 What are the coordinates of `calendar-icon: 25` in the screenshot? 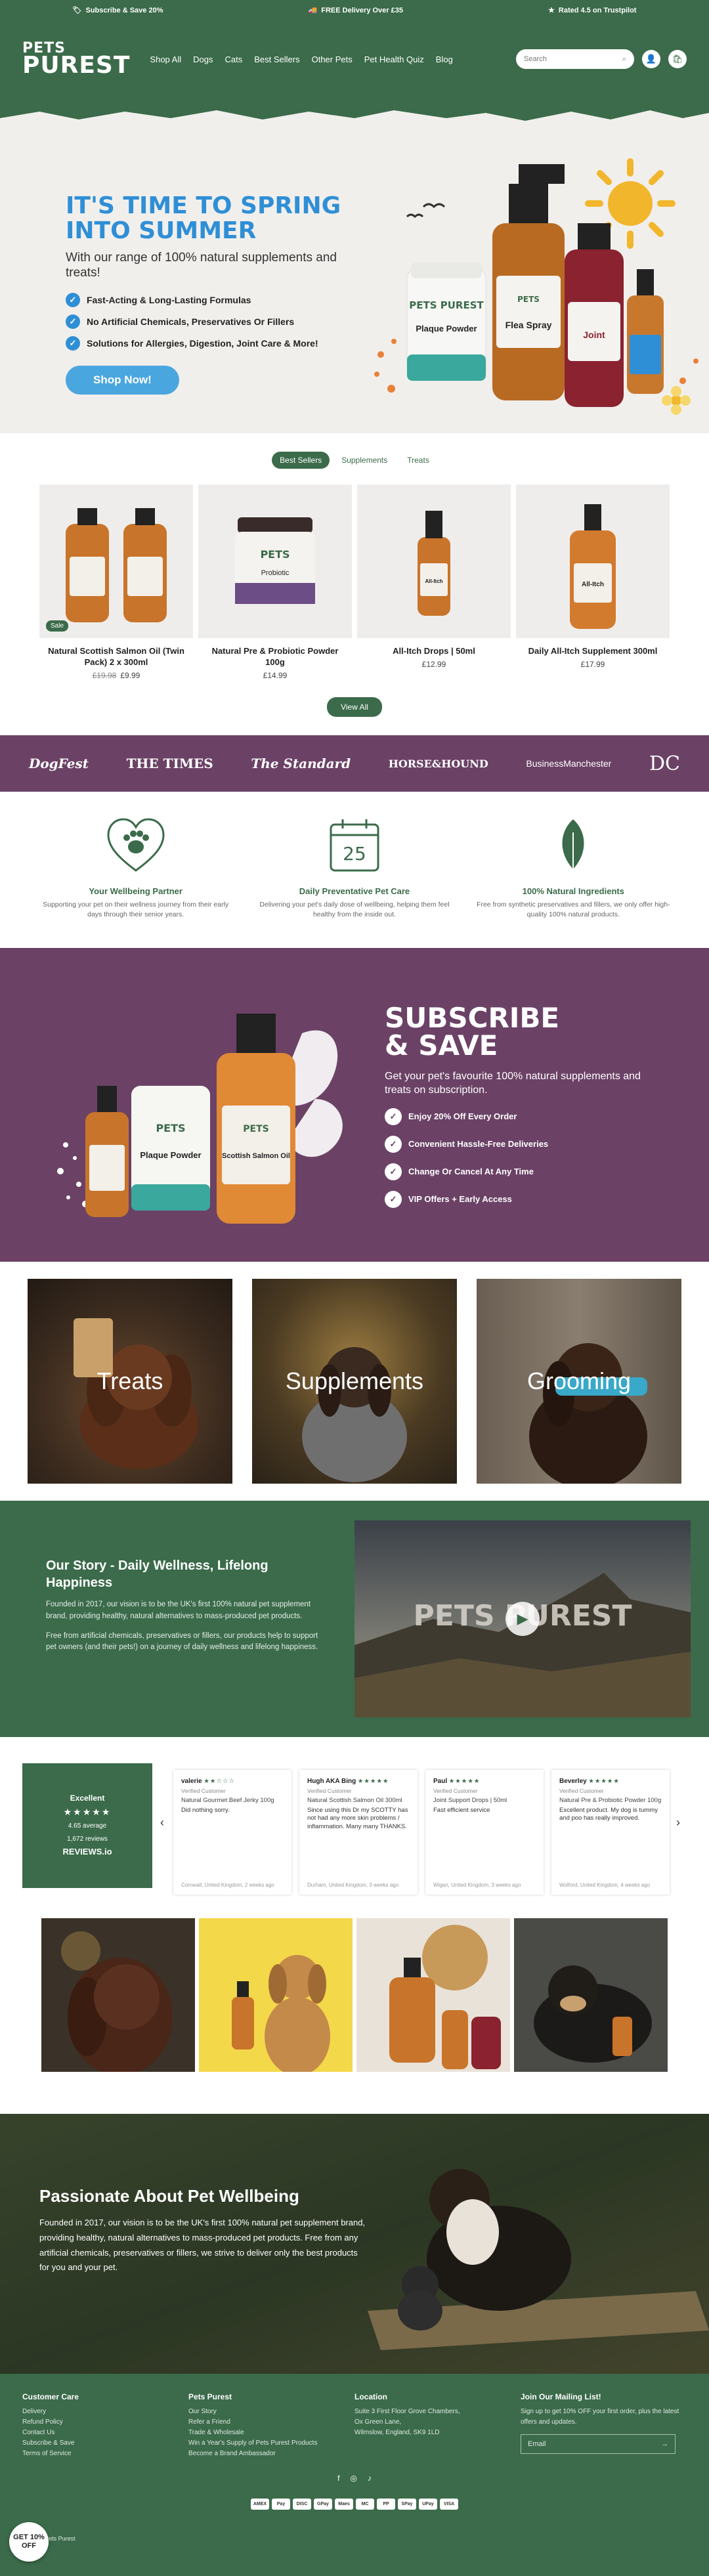 It's located at (354, 845).